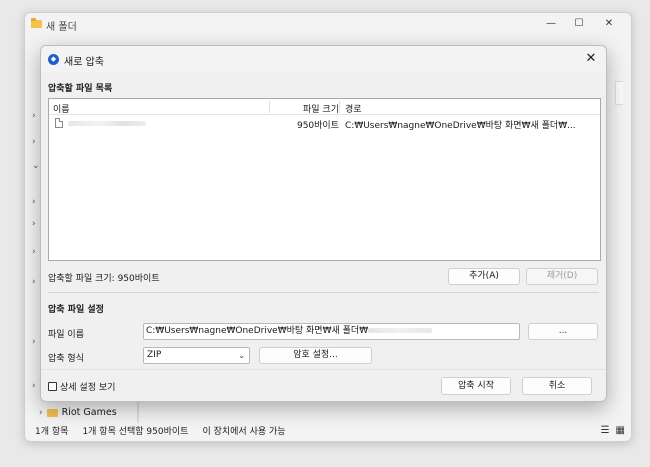 This screenshot has width=650, height=467. Describe the element at coordinates (257, 331) in the screenshot. I see `archive-filename-value: C:₩Users₩nagne₩OneDrive₩바탕 화면₩새 폴더₩` at that location.